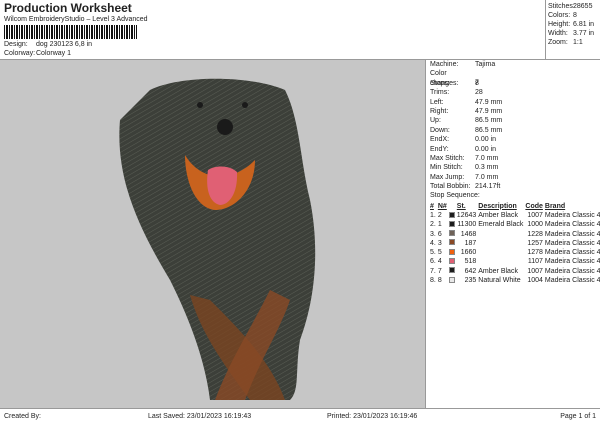 The width and height of the screenshot is (600, 424). I want to click on stop-sequence-label: Stop Sequence:, so click(455, 196).